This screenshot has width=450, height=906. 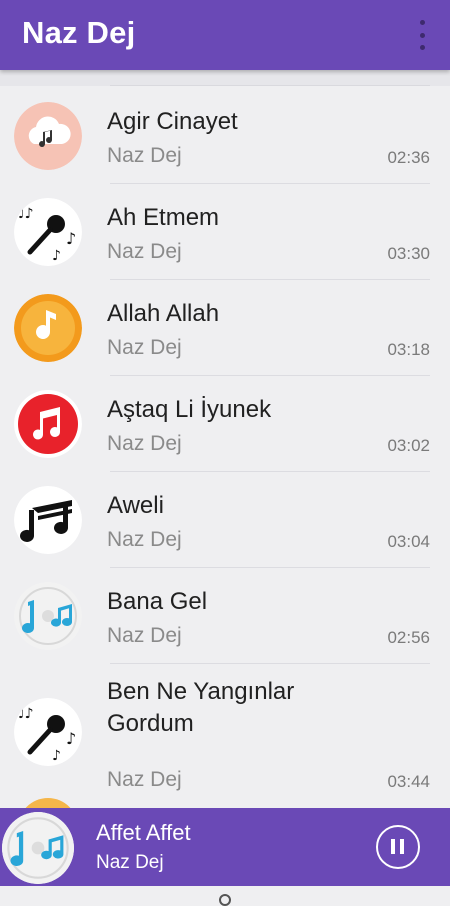 I want to click on song-row: Bana Gel Naz Dej 02:56, so click(x=225, y=616).